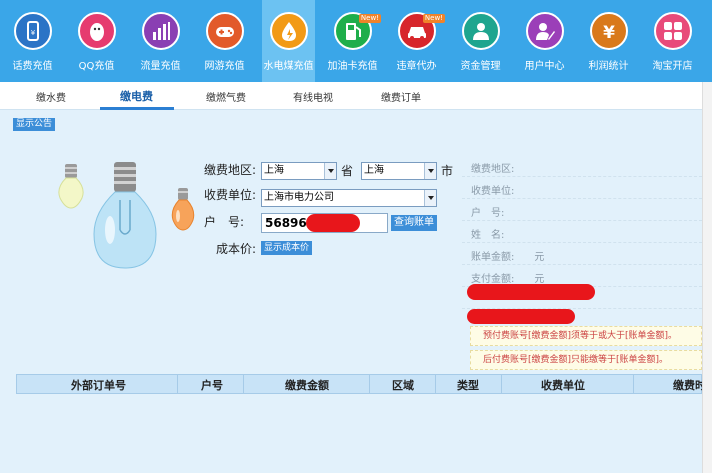 This screenshot has height=473, width=712. I want to click on gamepad-icon, so click(224, 31).